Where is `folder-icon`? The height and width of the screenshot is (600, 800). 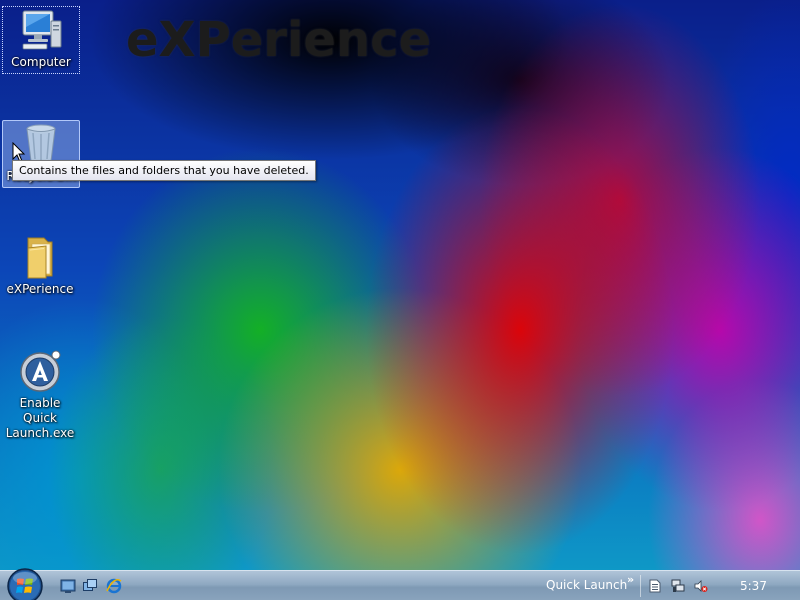
folder-icon is located at coordinates (40, 258).